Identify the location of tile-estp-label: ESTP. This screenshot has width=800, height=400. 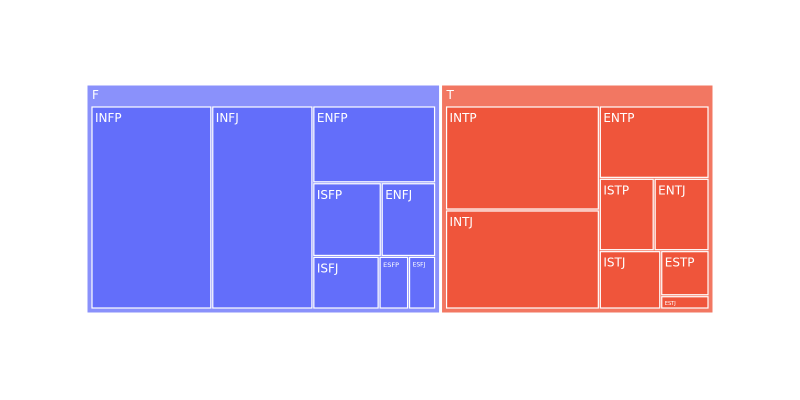
(680, 263).